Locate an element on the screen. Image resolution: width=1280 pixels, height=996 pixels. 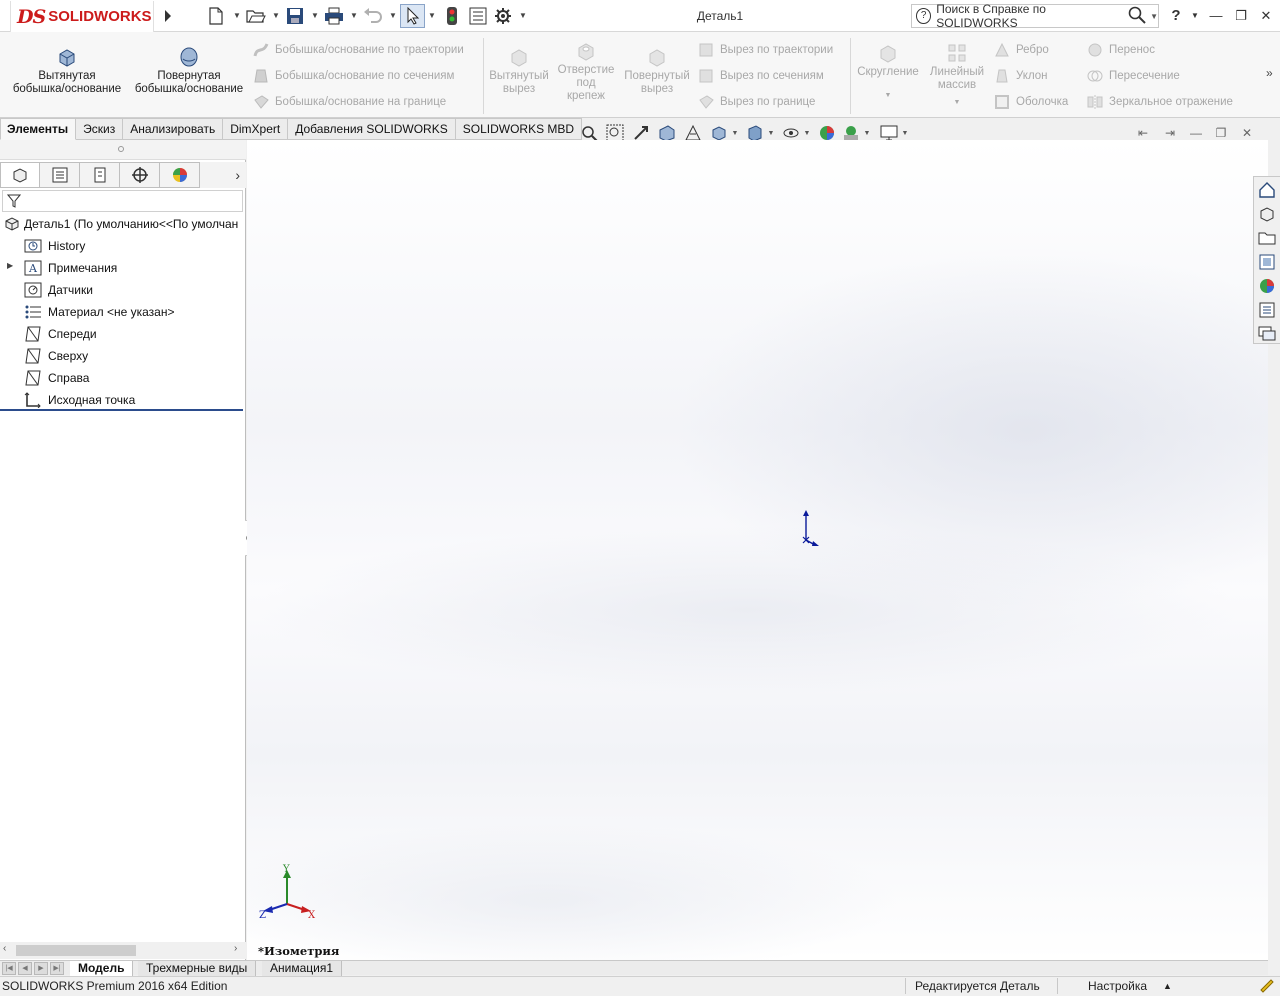
feature-tree-filter is located at coordinates (122, 201).